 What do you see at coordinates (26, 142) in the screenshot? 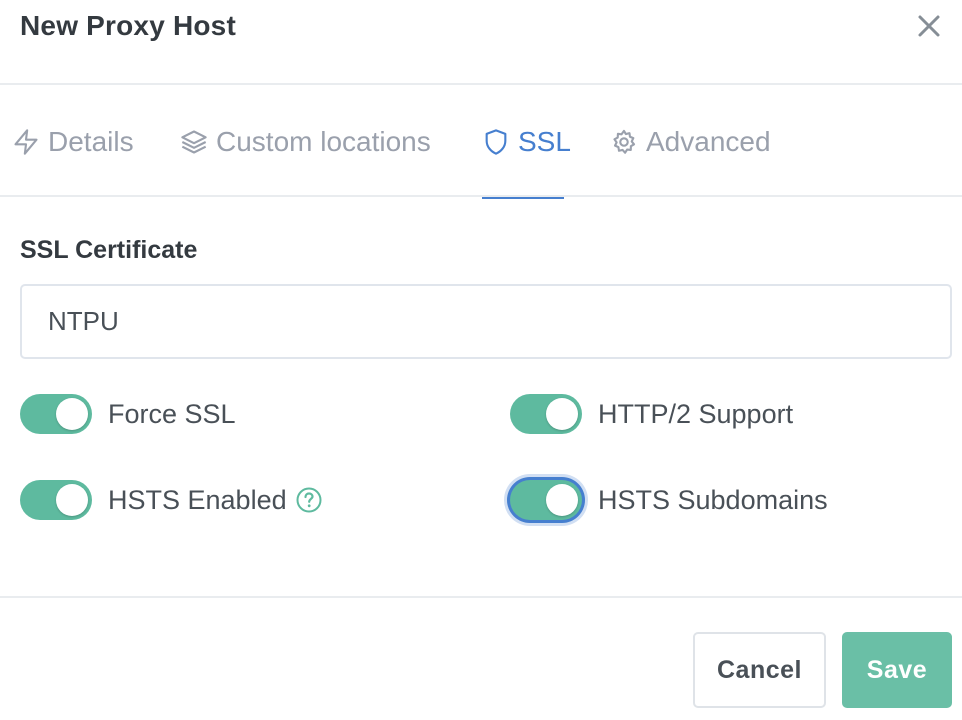
I see `lightning-icon` at bounding box center [26, 142].